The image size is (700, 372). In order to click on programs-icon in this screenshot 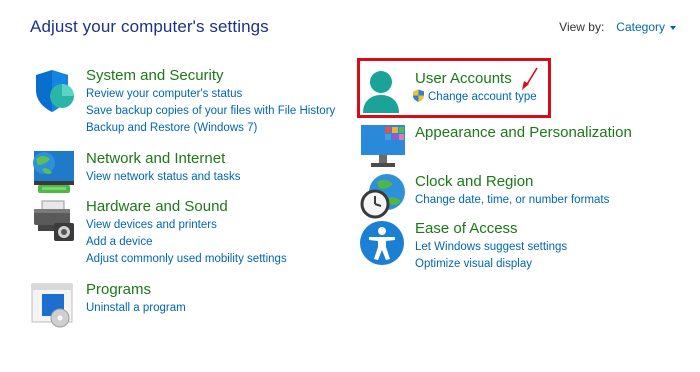, I will do `click(54, 304)`.